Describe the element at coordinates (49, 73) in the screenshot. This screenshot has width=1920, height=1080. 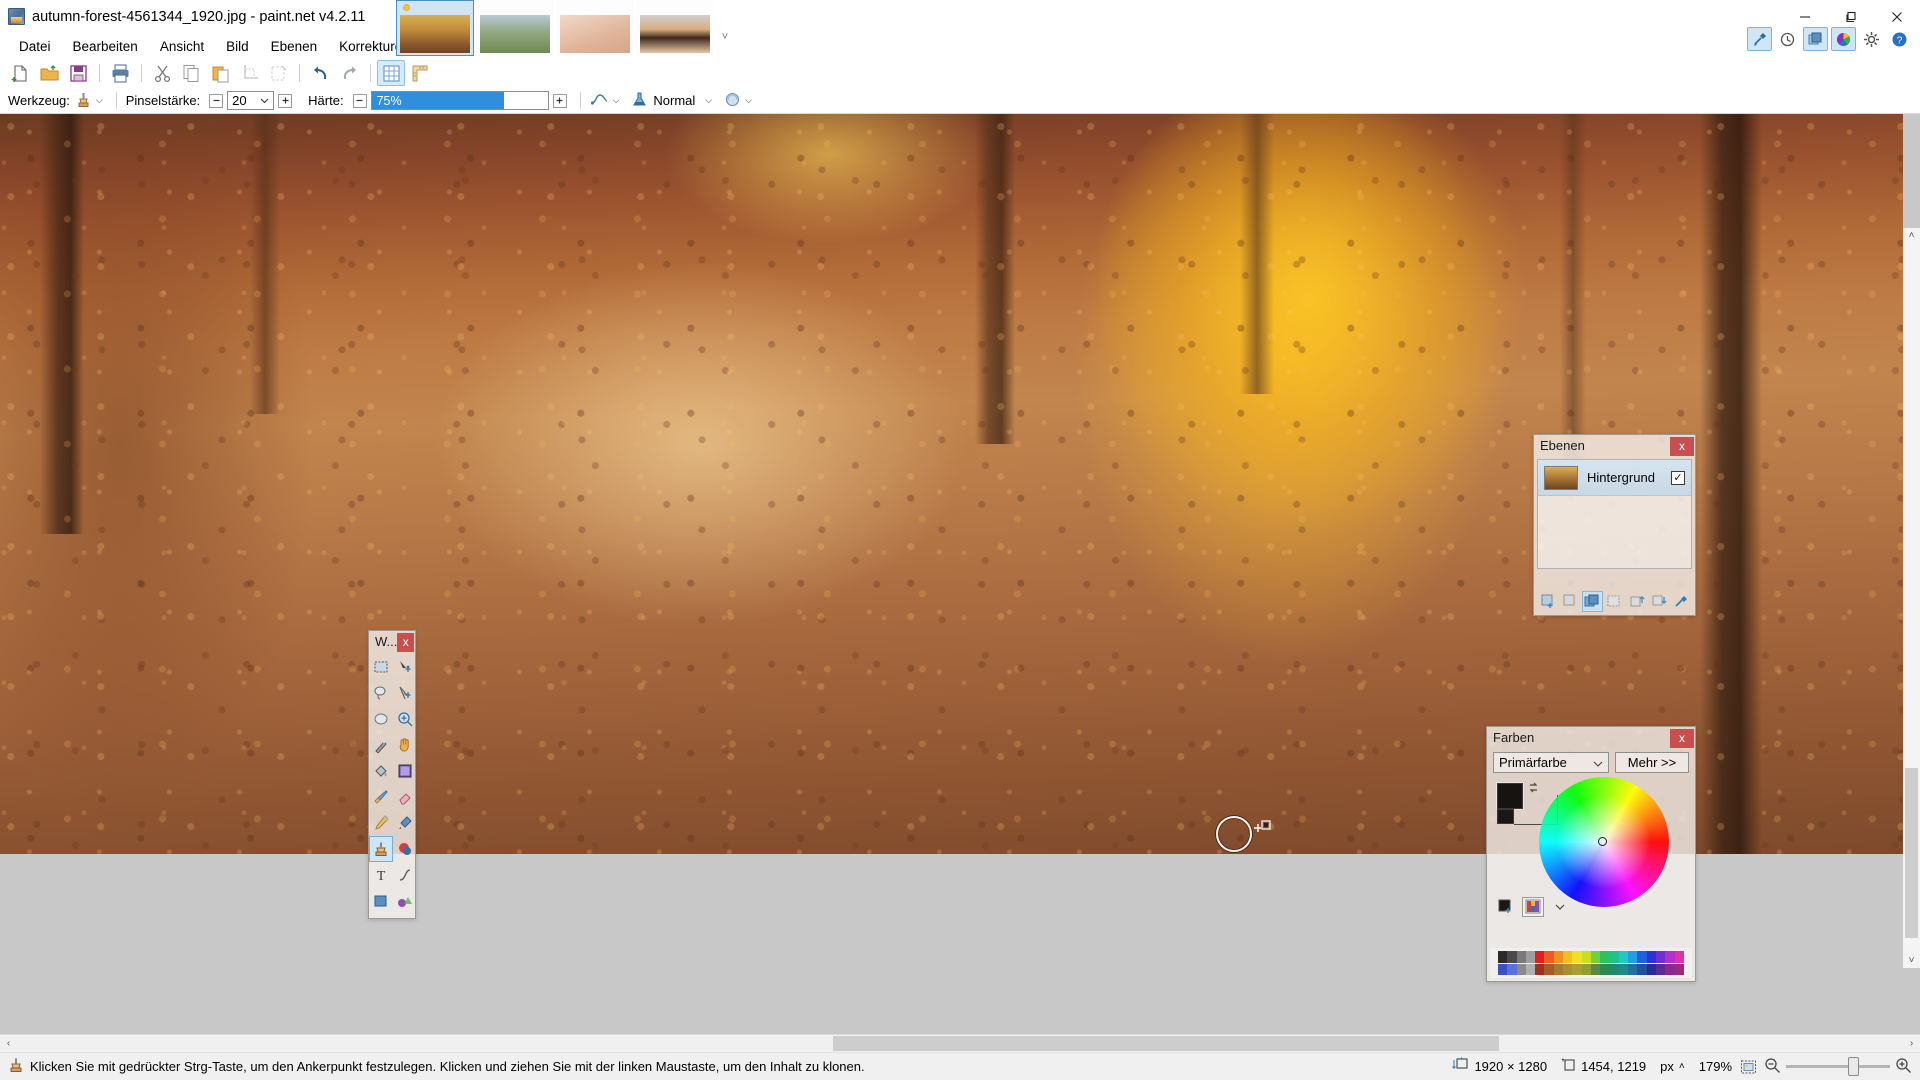
I see `open-icon` at that location.